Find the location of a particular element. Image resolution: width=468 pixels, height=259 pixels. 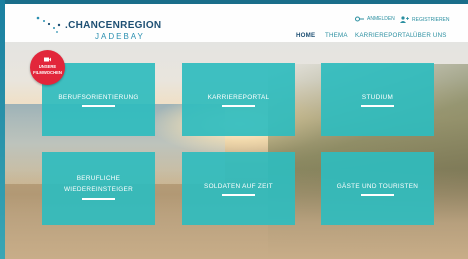

nav-home: HOME is located at coordinates (305, 35).